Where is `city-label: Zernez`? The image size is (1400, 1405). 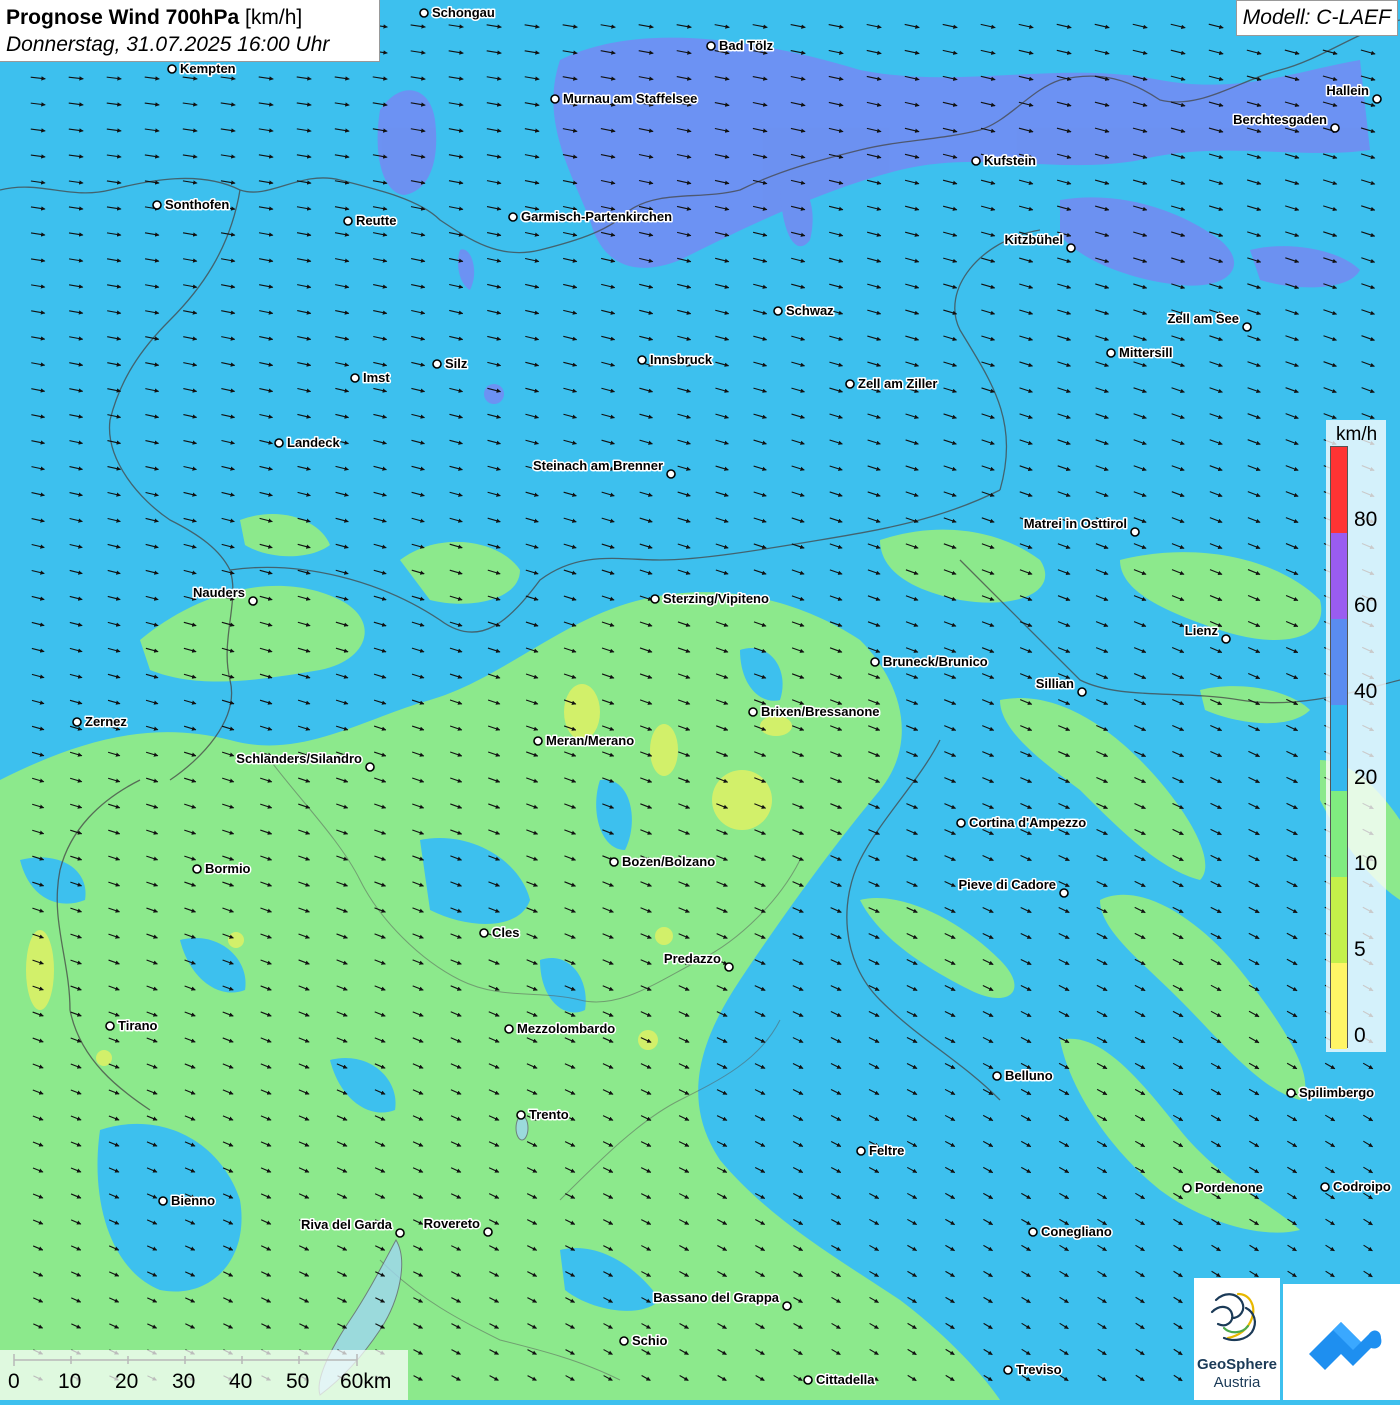
city-label: Zernez is located at coordinates (106, 721).